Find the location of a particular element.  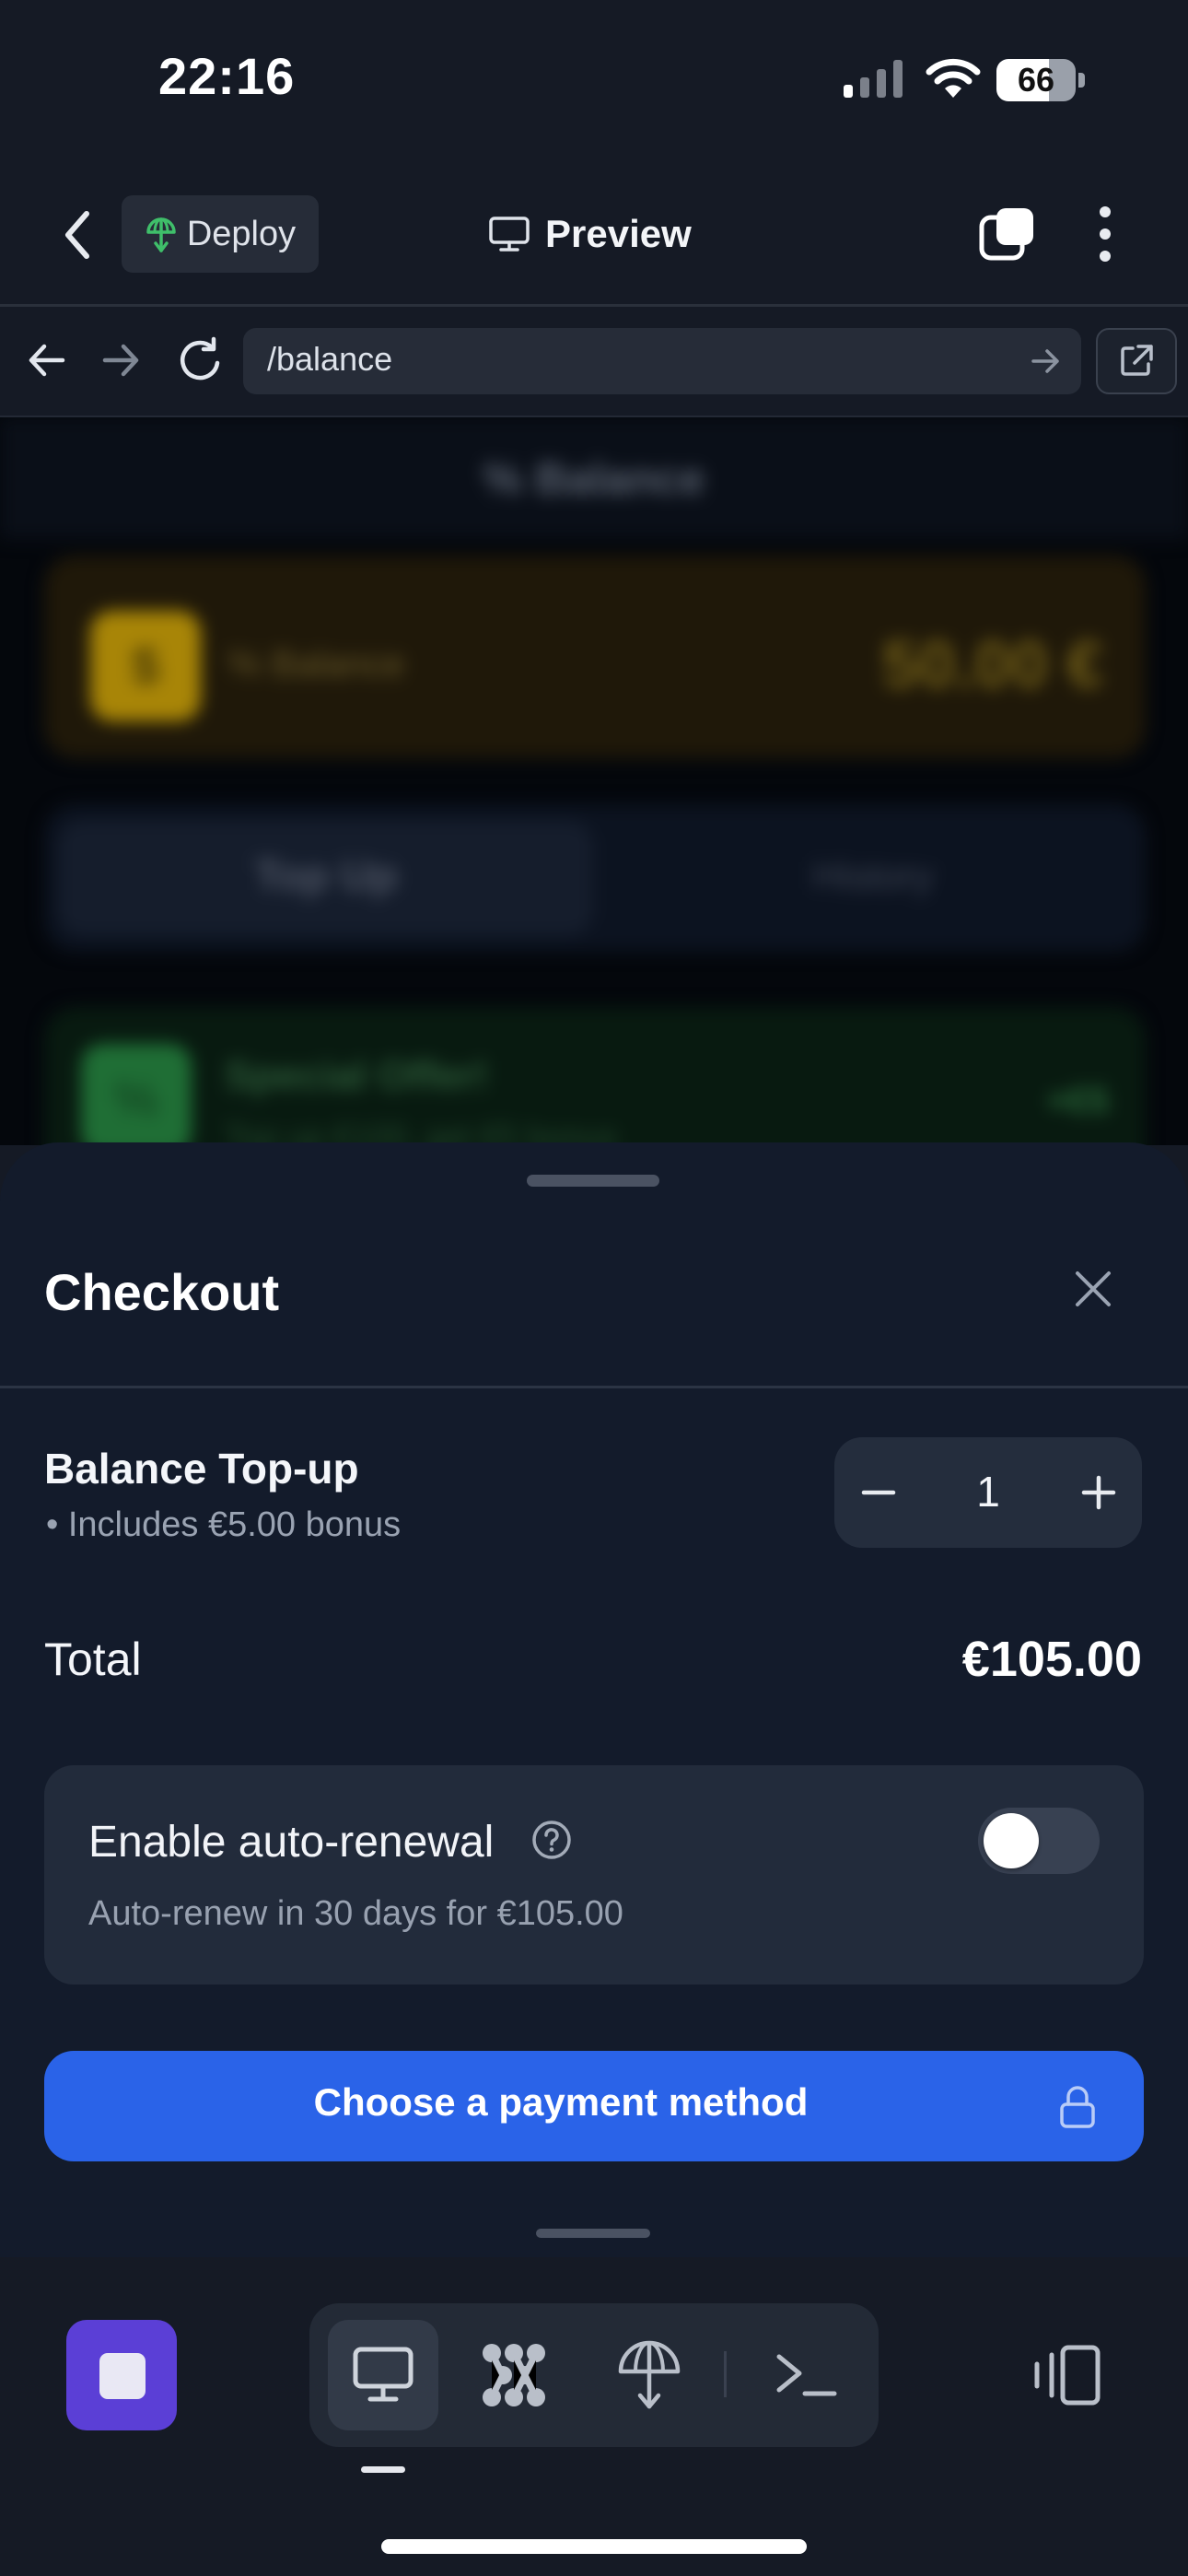

background-header: % Balance is located at coordinates (594, 478).